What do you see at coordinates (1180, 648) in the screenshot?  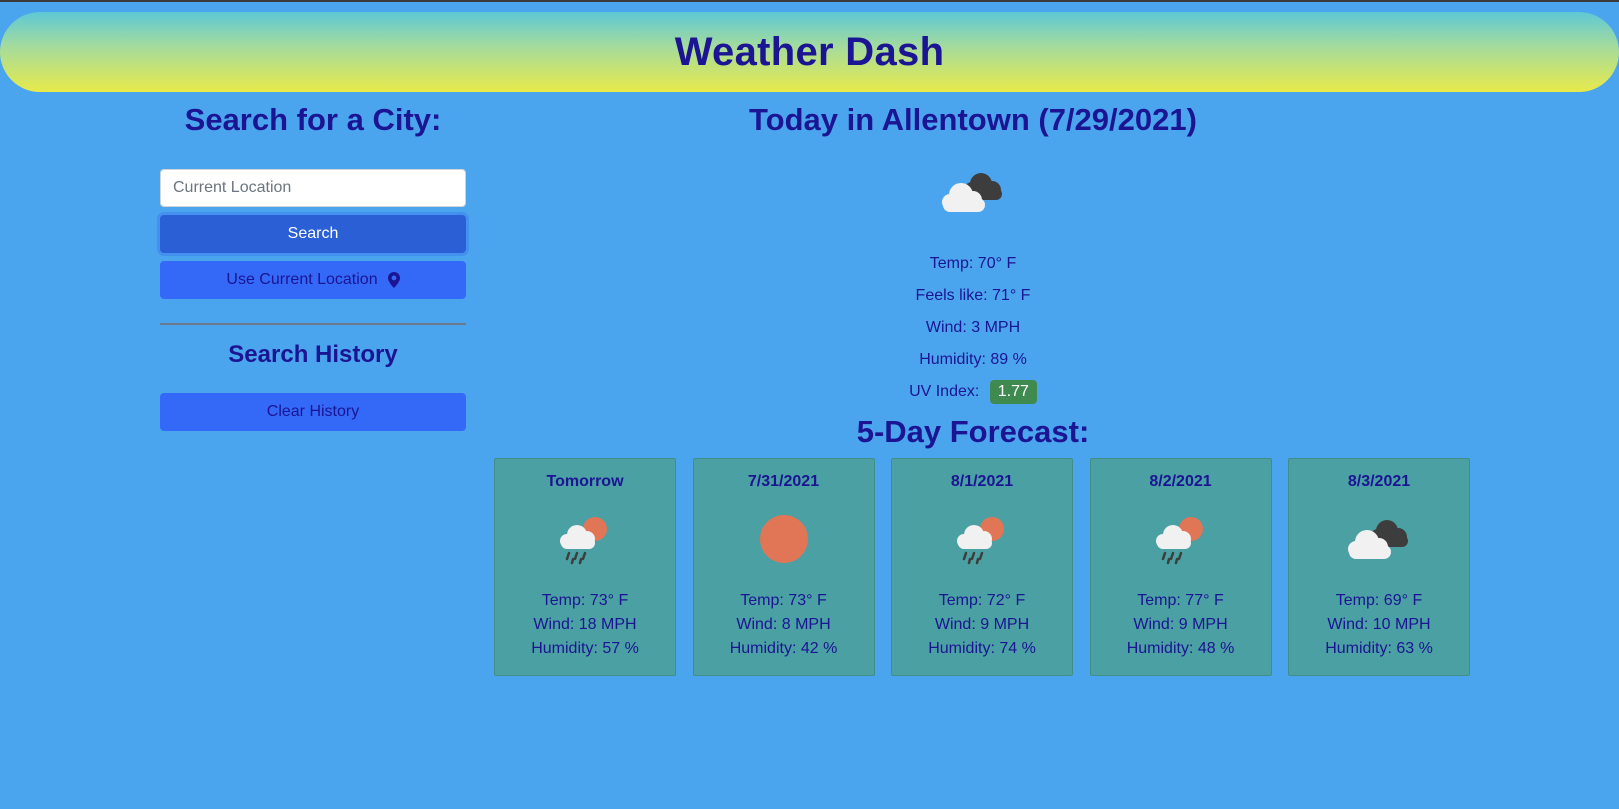 I see `forecast-humidity: Humidity: 48 %` at bounding box center [1180, 648].